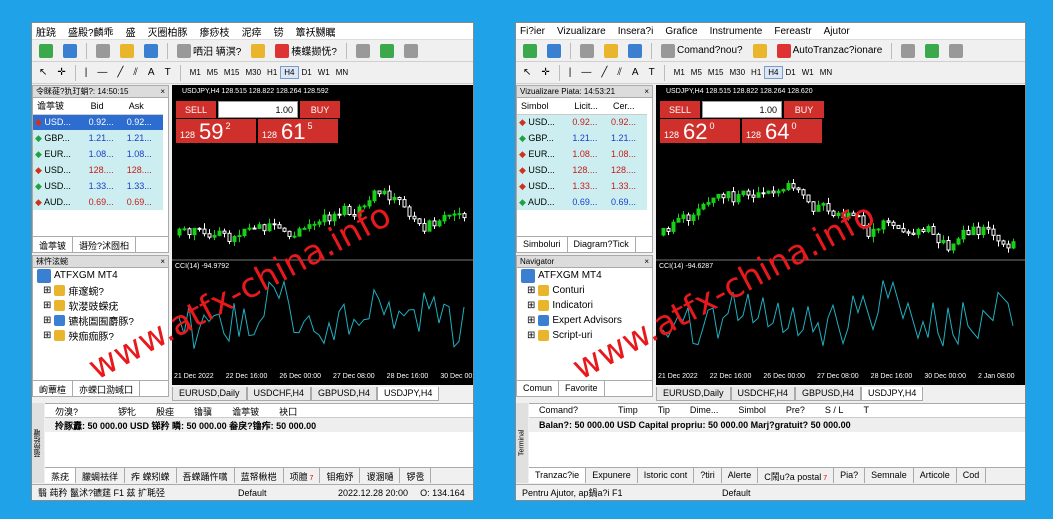 Image resolution: width=1053 pixels, height=519 pixels. What do you see at coordinates (796, 475) in the screenshot?
I see `tab-terminal-5: C鬧u?a postal 7` at bounding box center [796, 475].